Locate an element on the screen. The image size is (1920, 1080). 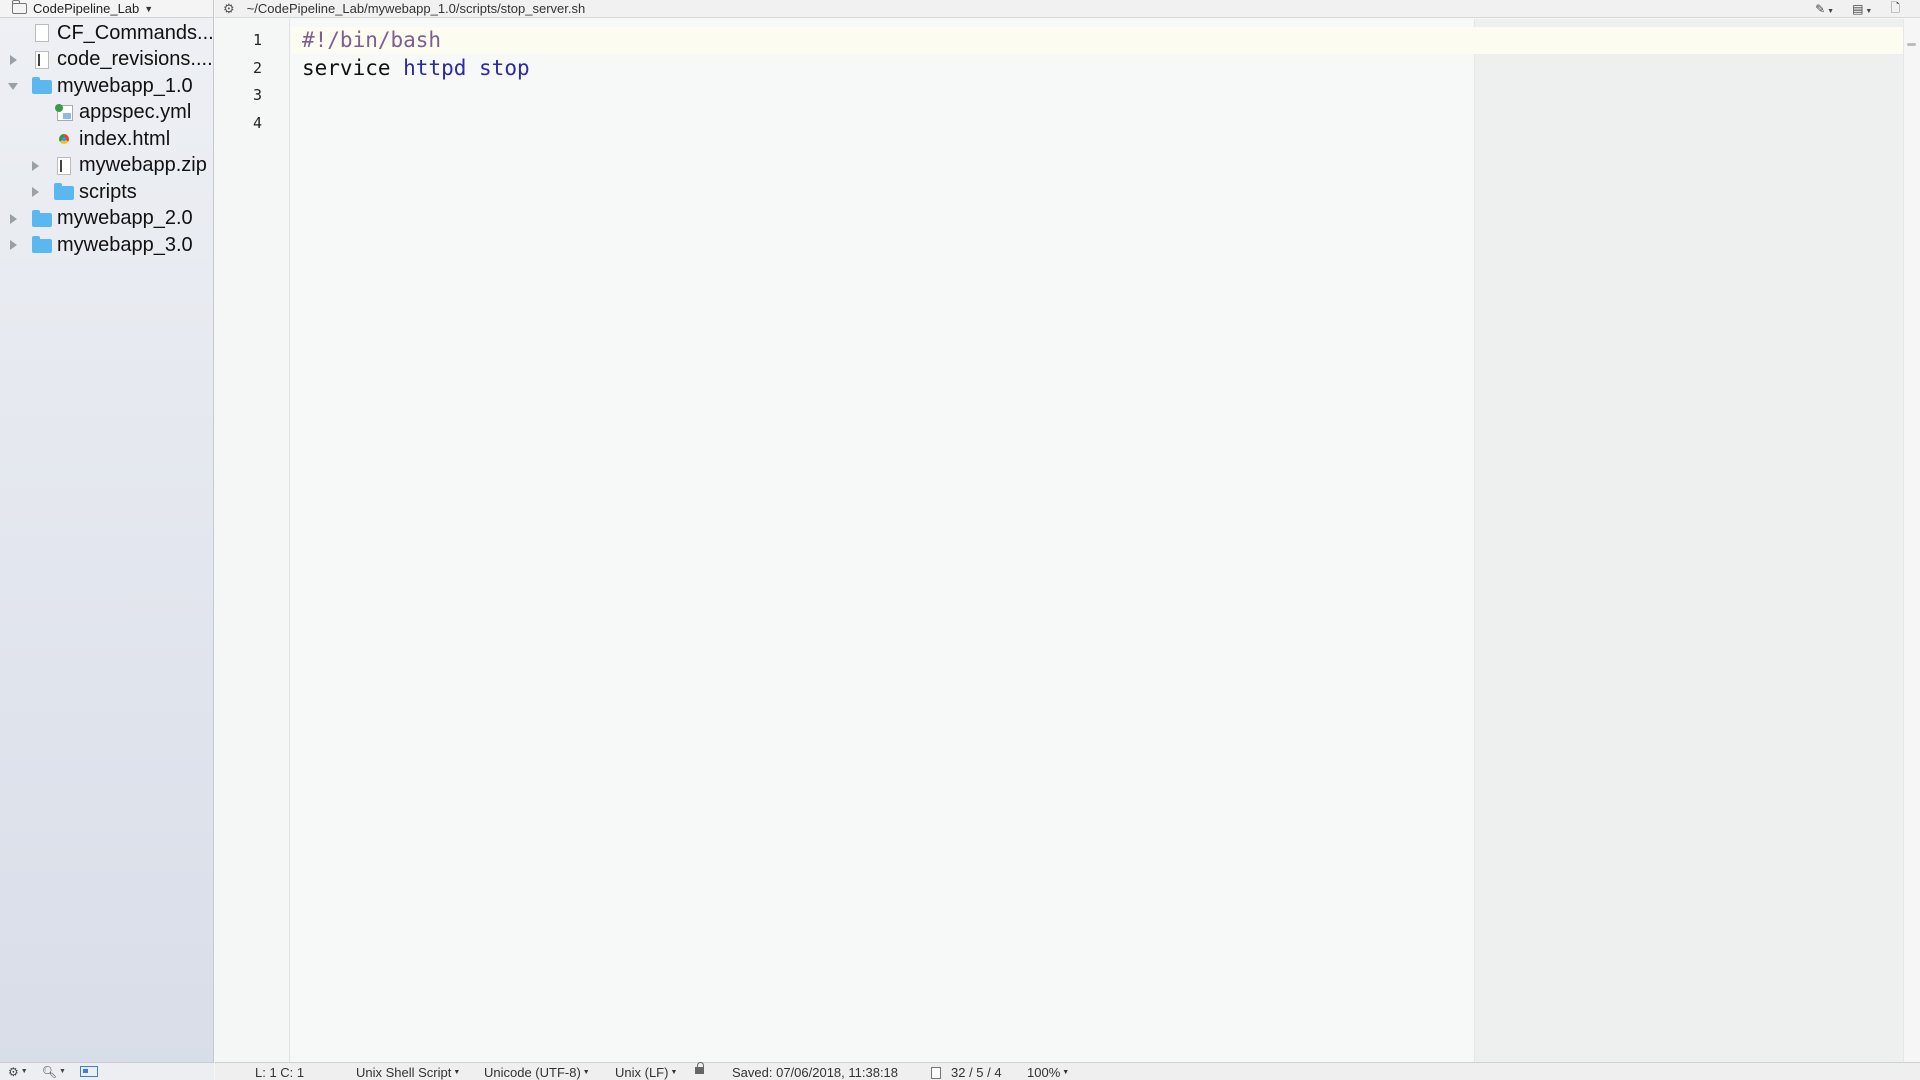
tree-item-label: mywebapp_2.0 is located at coordinates (125, 218).